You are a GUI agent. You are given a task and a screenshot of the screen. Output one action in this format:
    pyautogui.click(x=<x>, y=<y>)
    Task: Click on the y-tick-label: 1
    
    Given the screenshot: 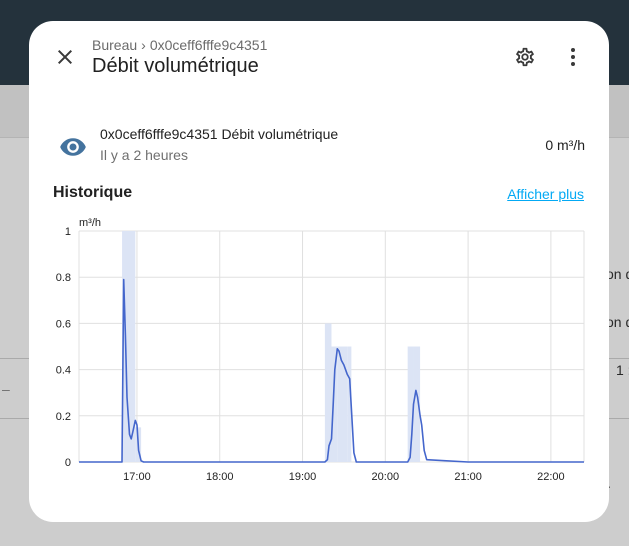 What is the action you would take?
    pyautogui.click(x=68, y=232)
    